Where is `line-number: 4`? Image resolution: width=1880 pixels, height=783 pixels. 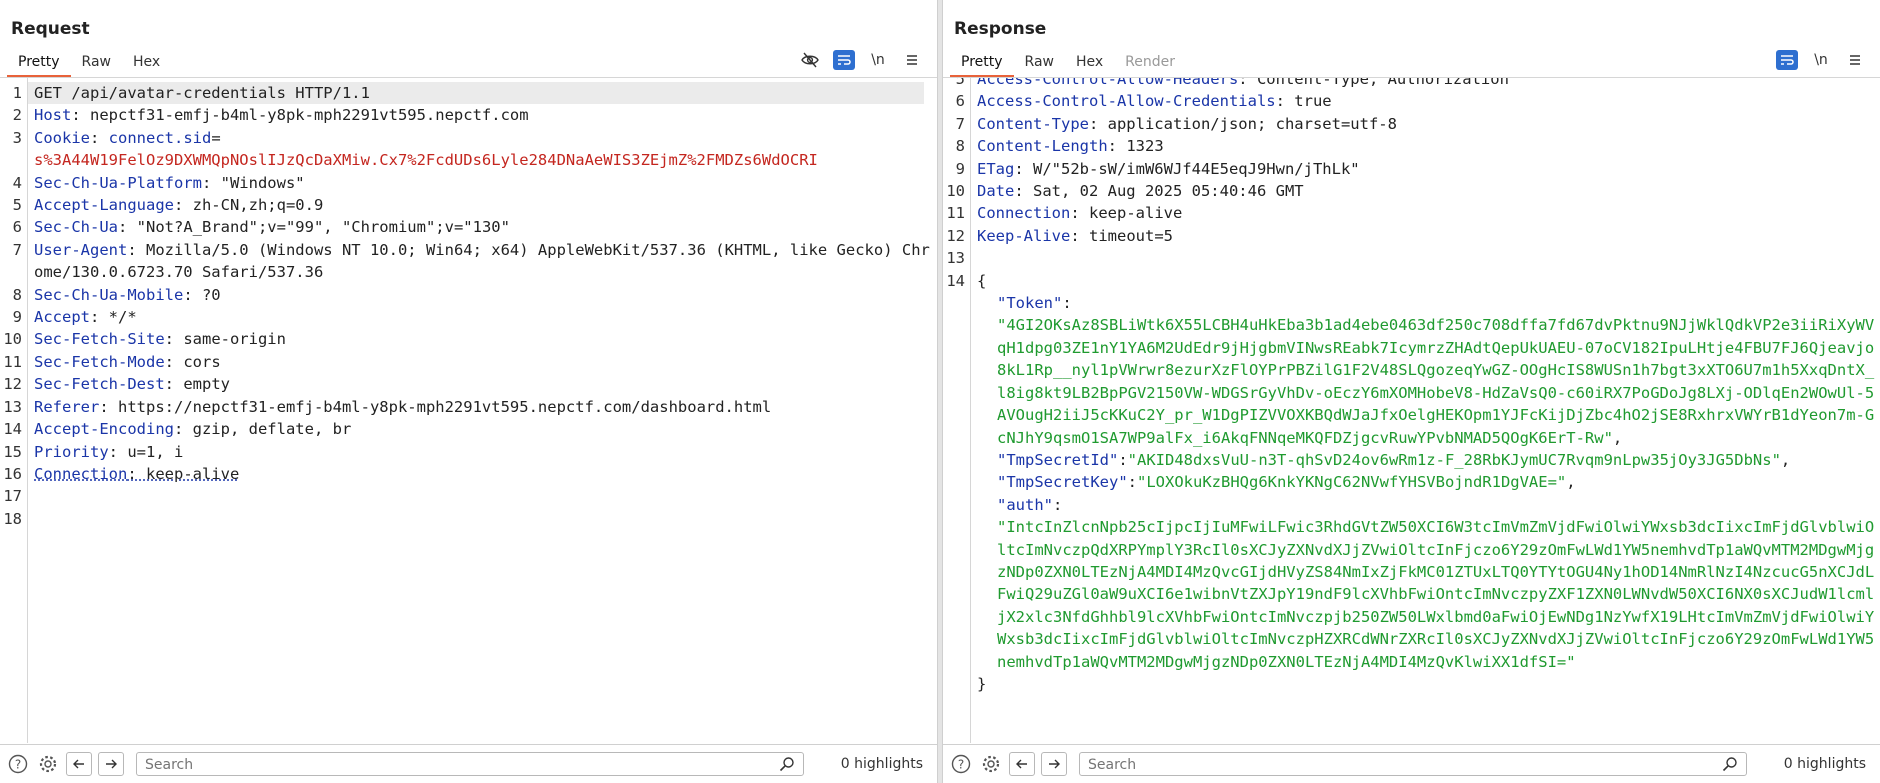 line-number: 4 is located at coordinates (17, 182).